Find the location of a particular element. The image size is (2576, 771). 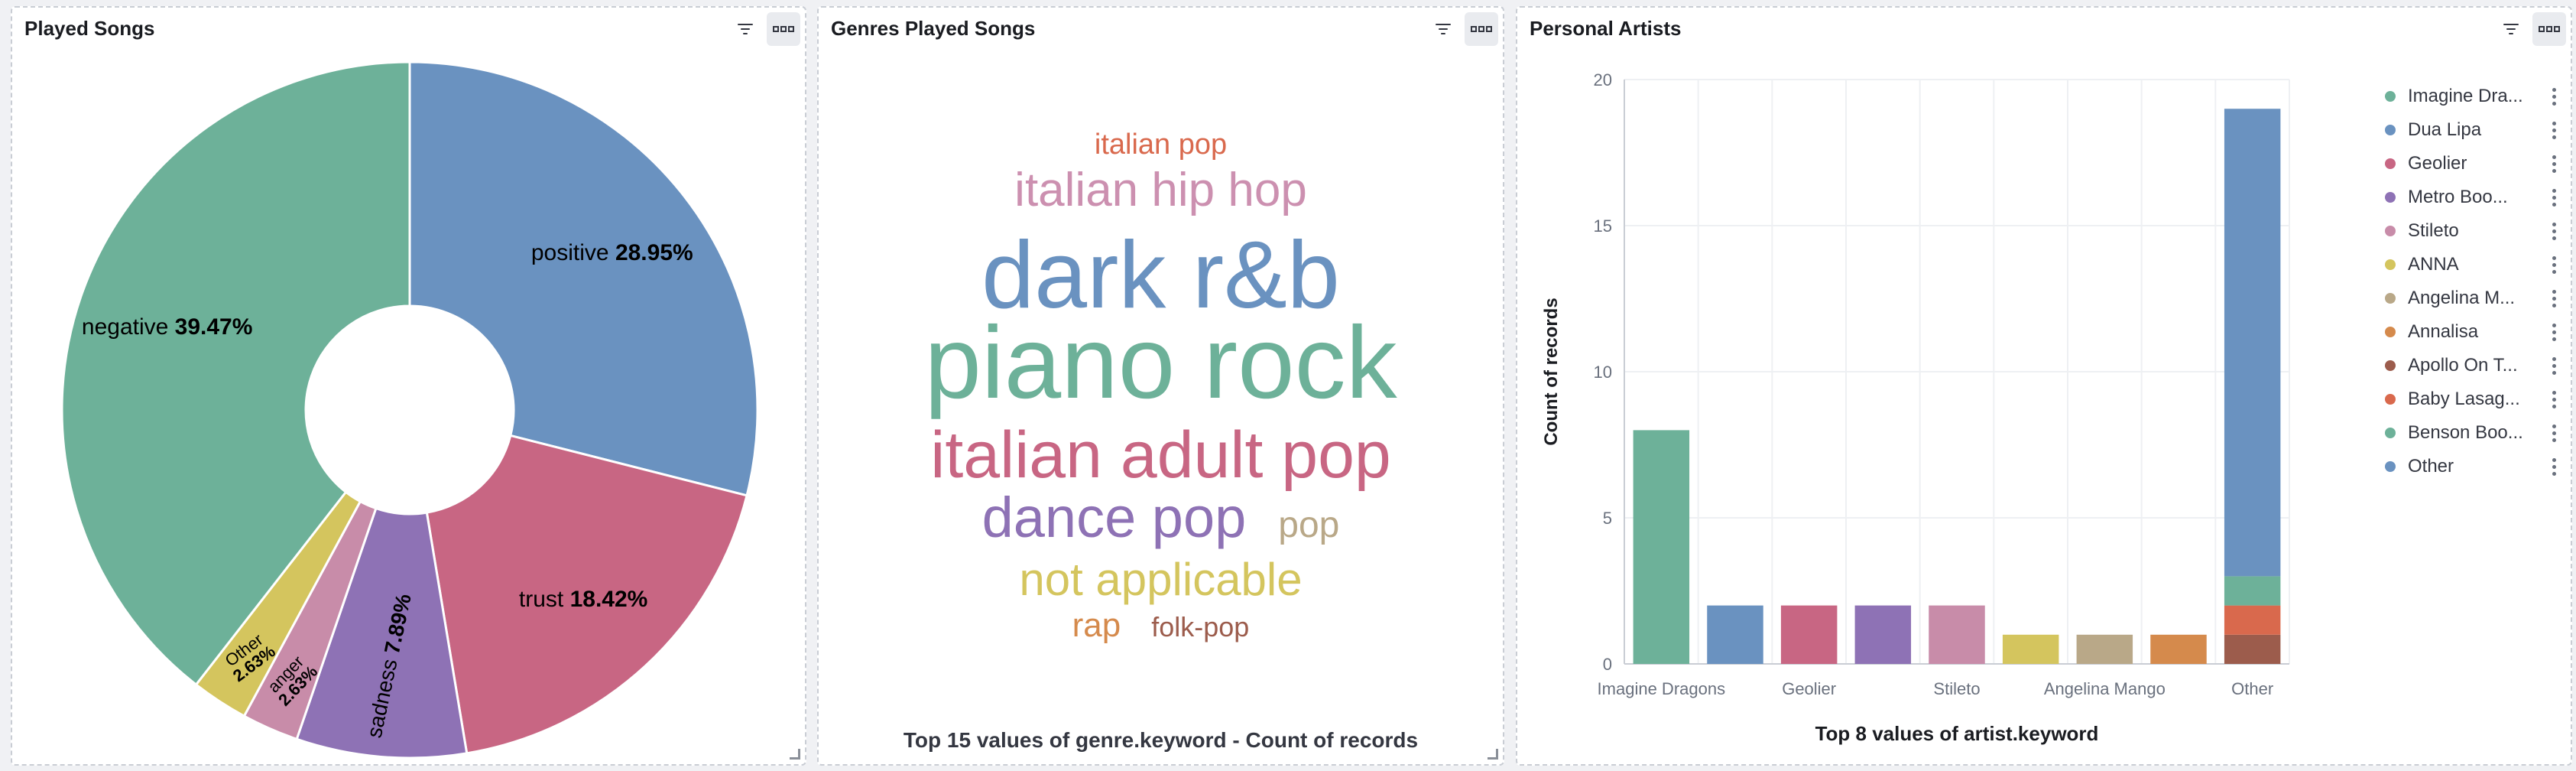

slice-label: trust 18.42% is located at coordinates (583, 599).